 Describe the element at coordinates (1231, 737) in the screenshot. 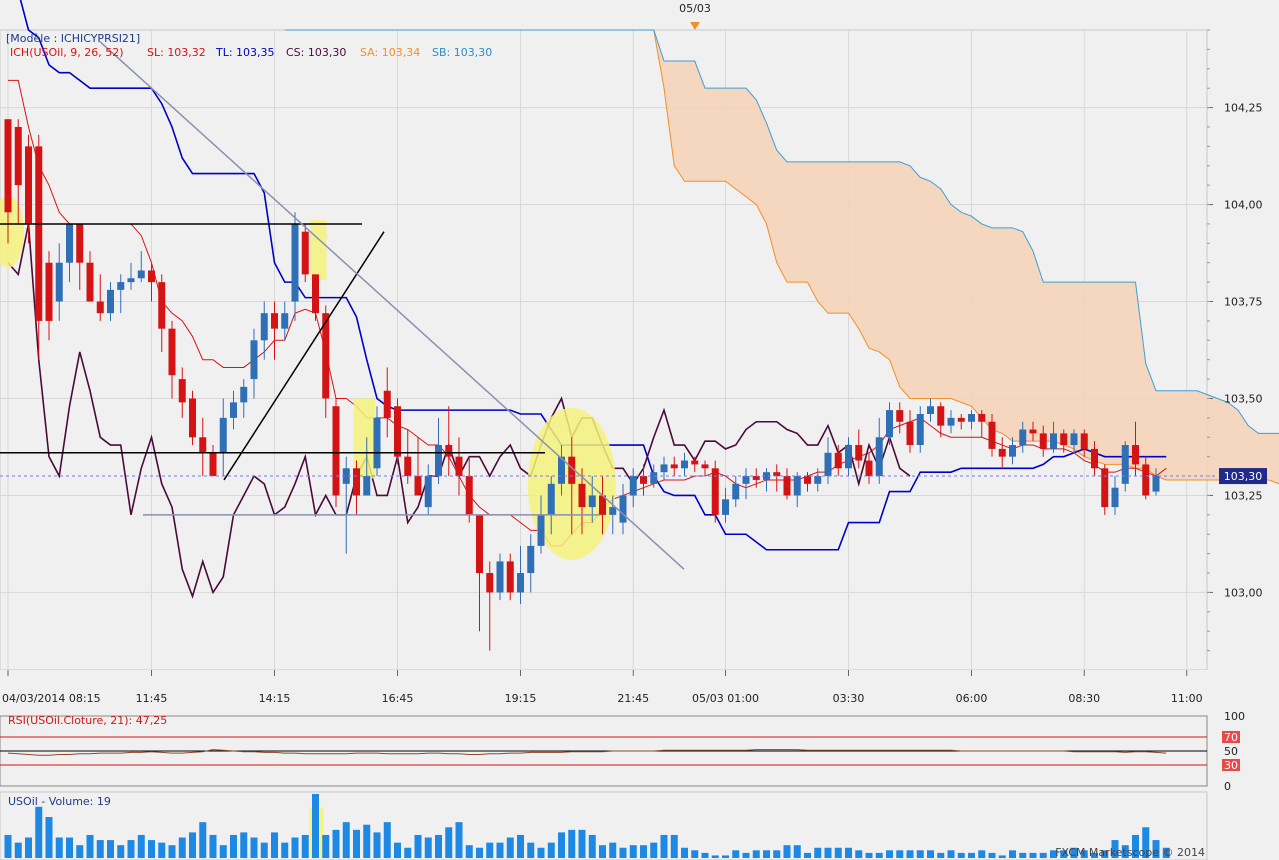

I see `rsi-tick-label: 70` at that location.